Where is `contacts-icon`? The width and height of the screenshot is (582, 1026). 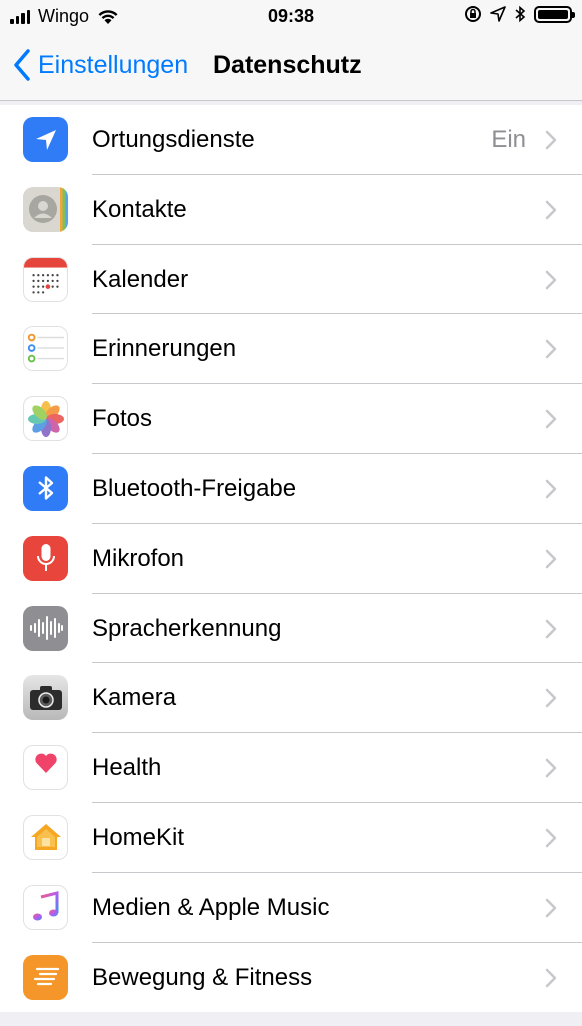
contacts-icon is located at coordinates (45, 209).